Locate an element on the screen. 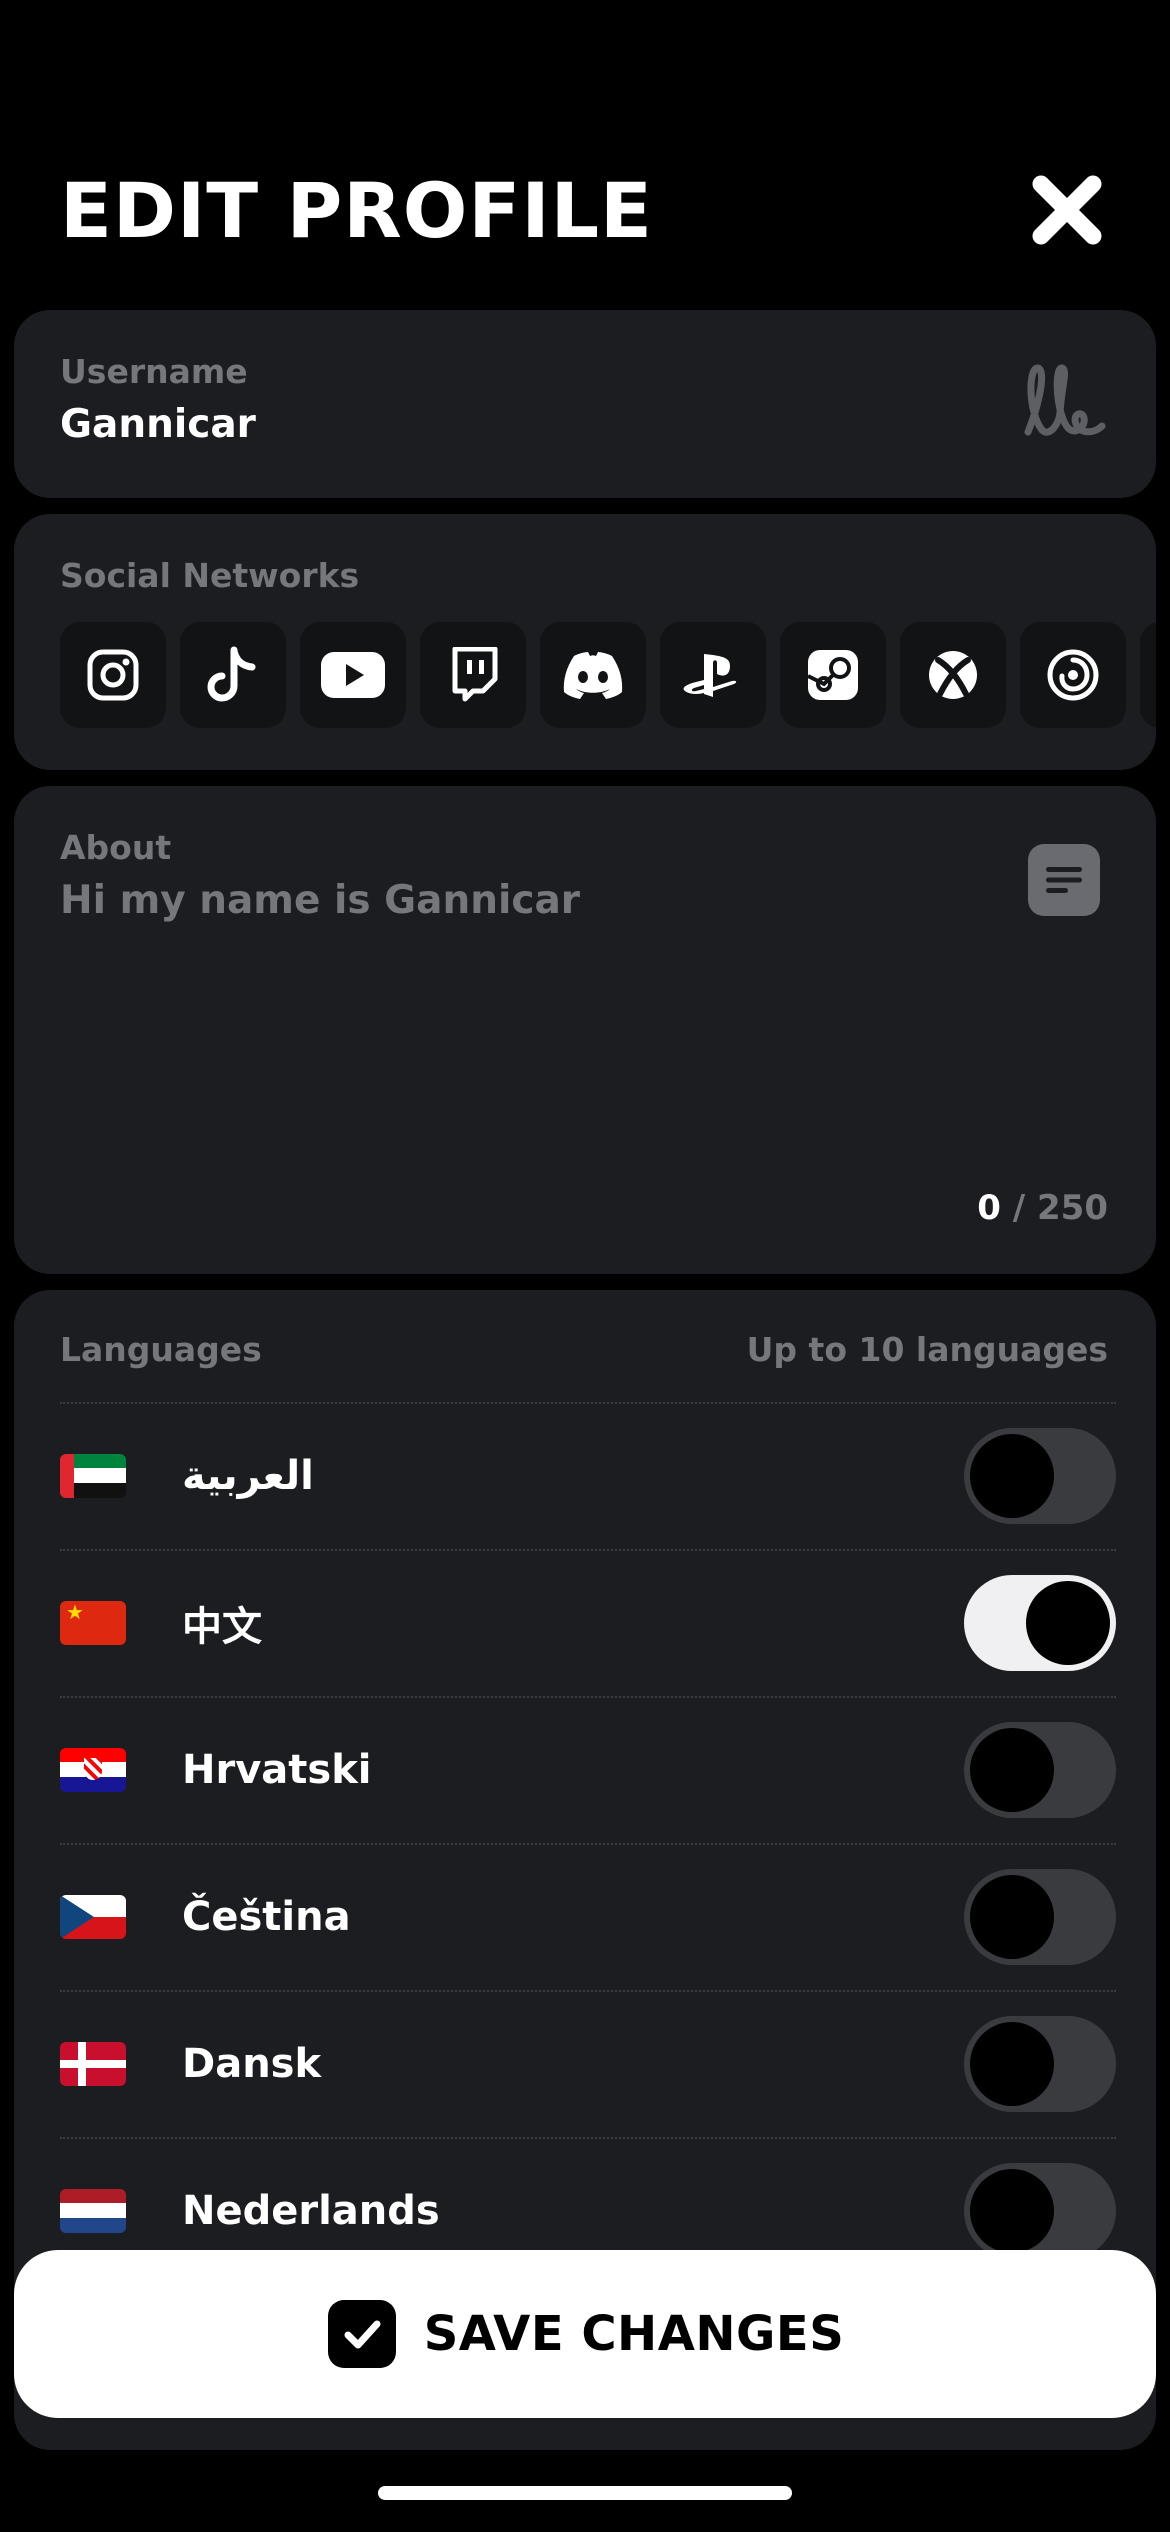 This screenshot has height=2532, width=1170. format-text-button is located at coordinates (1064, 880).